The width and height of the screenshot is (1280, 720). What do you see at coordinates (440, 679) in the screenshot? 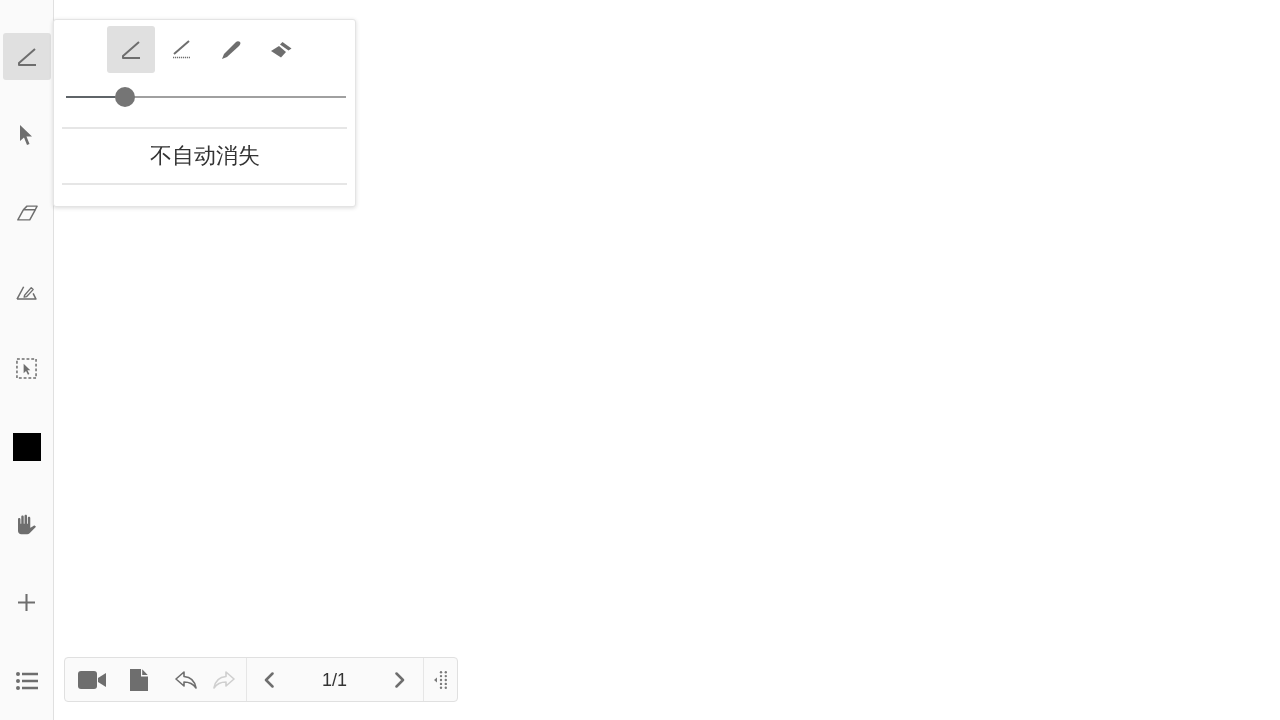
I see `drag-dots-icon` at bounding box center [440, 679].